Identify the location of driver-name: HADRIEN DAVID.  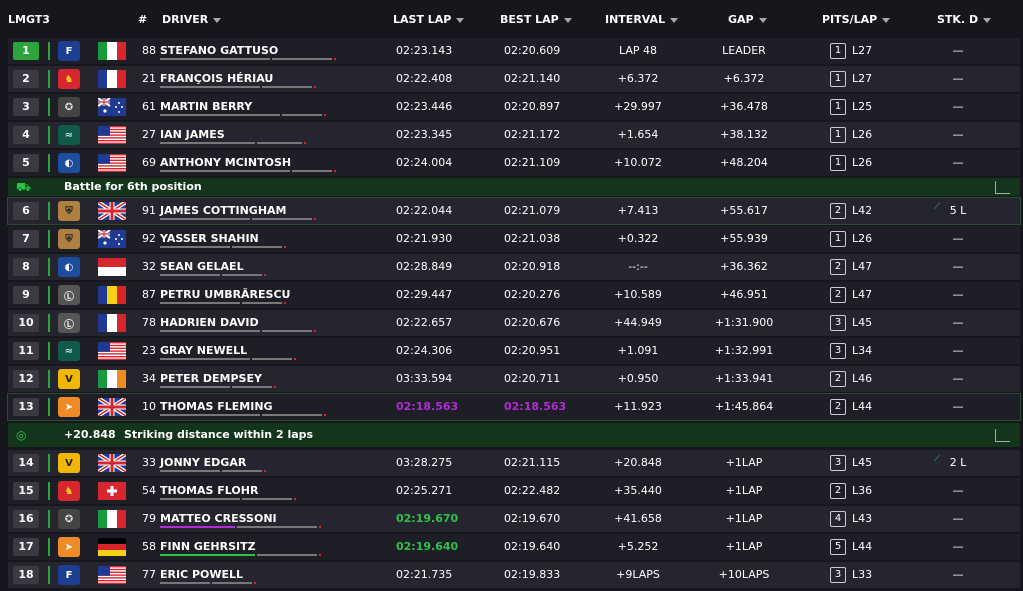
(209, 323).